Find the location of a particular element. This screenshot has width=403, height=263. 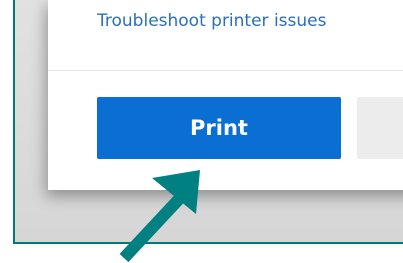

troubleshoot-printer-link: Troubleshoot printer issues is located at coordinates (211, 21).